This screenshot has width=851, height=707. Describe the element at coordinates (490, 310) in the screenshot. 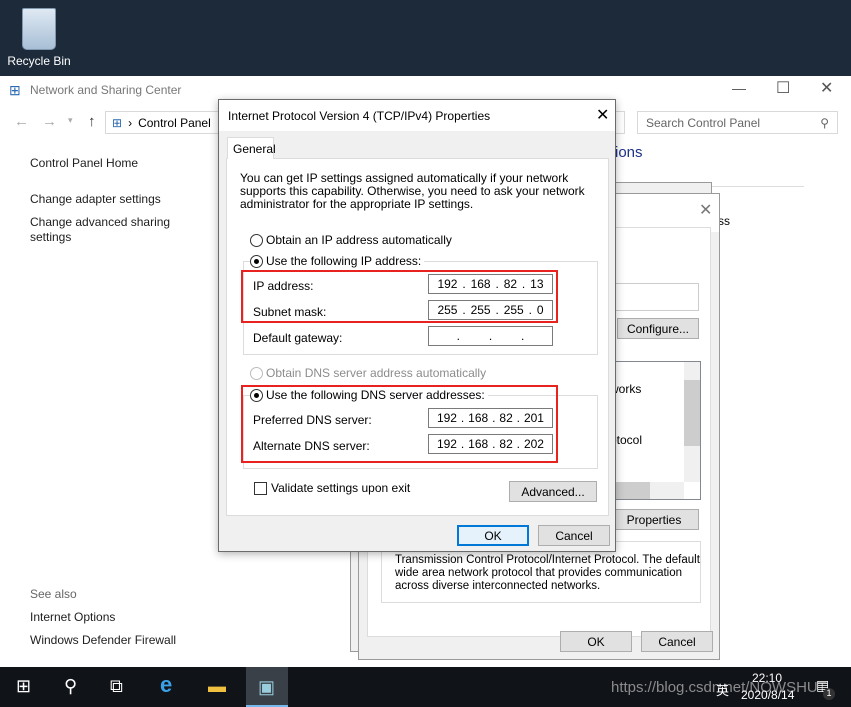

I see `subnet-mask-field: 255. 255. 255. 0` at that location.